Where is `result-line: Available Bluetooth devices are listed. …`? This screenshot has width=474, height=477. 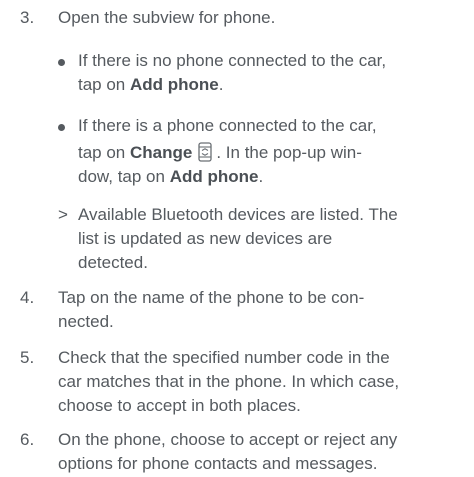
result-line: Available Bluetooth devices are listed. … is located at coordinates (238, 214).